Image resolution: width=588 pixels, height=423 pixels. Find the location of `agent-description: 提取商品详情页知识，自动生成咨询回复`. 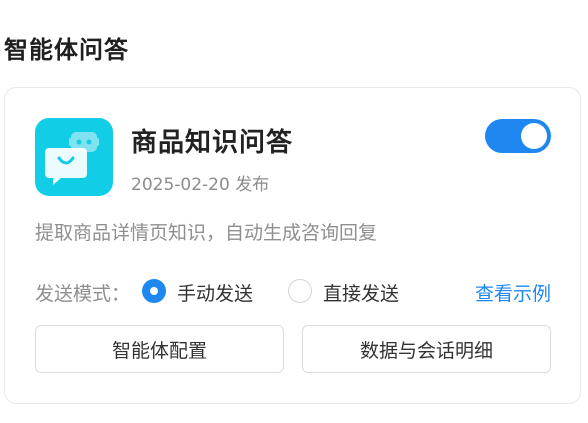

agent-description: 提取商品详情页知识，自动生成咨询回复 is located at coordinates (206, 233).